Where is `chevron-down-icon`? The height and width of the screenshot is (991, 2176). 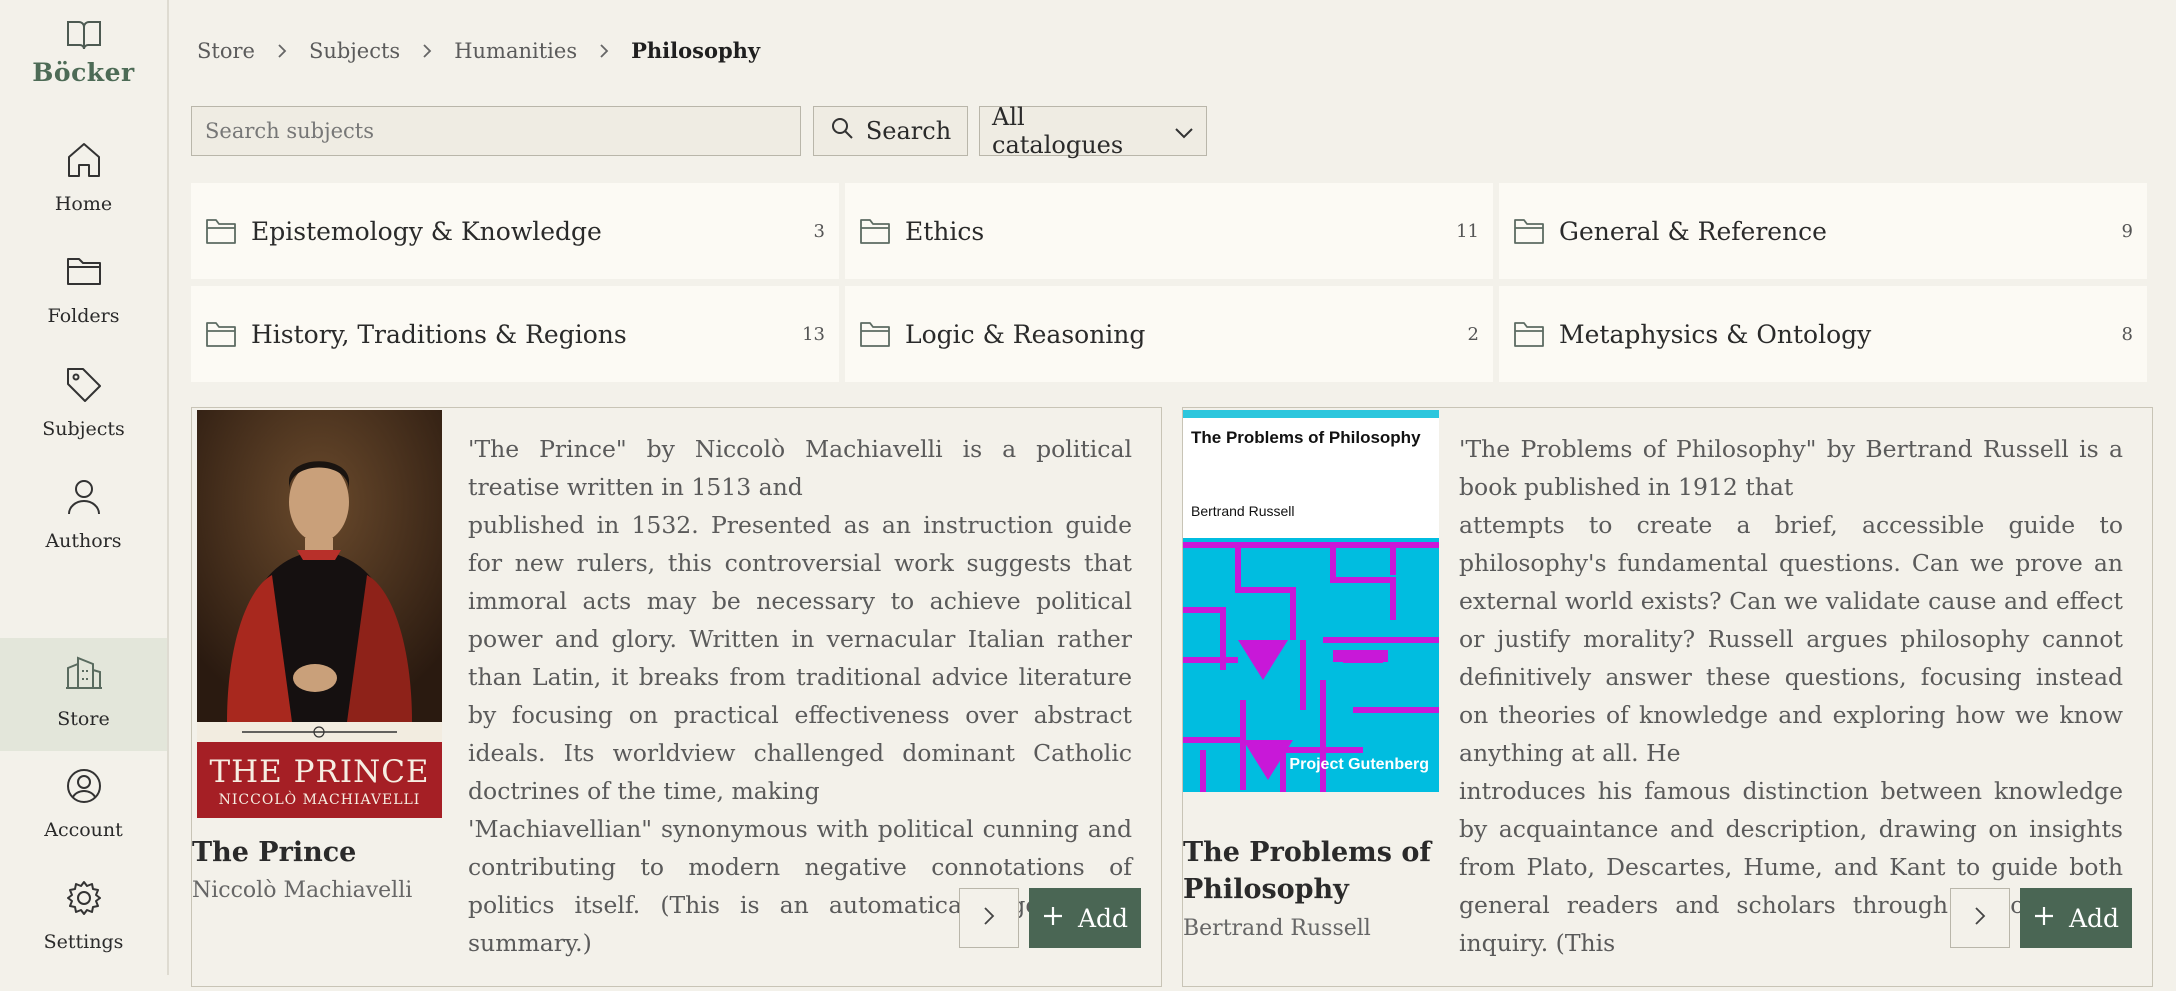 chevron-down-icon is located at coordinates (1184, 131).